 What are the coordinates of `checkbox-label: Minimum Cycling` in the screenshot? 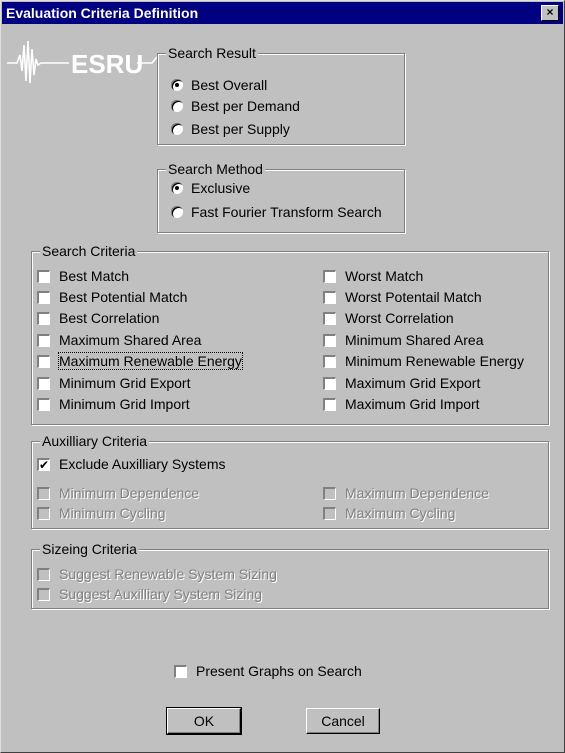 It's located at (112, 513).